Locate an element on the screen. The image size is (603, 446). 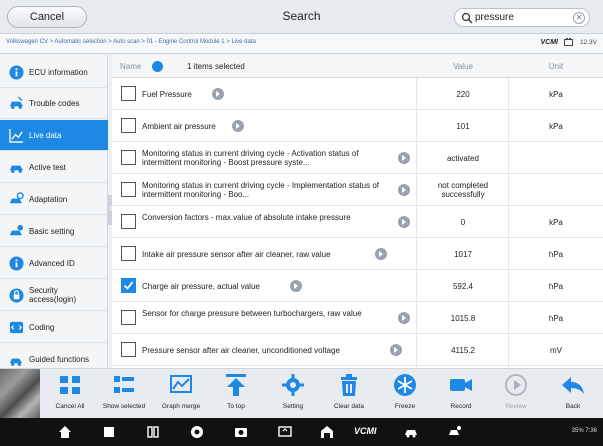
snowflake-icon is located at coordinates (405, 385).